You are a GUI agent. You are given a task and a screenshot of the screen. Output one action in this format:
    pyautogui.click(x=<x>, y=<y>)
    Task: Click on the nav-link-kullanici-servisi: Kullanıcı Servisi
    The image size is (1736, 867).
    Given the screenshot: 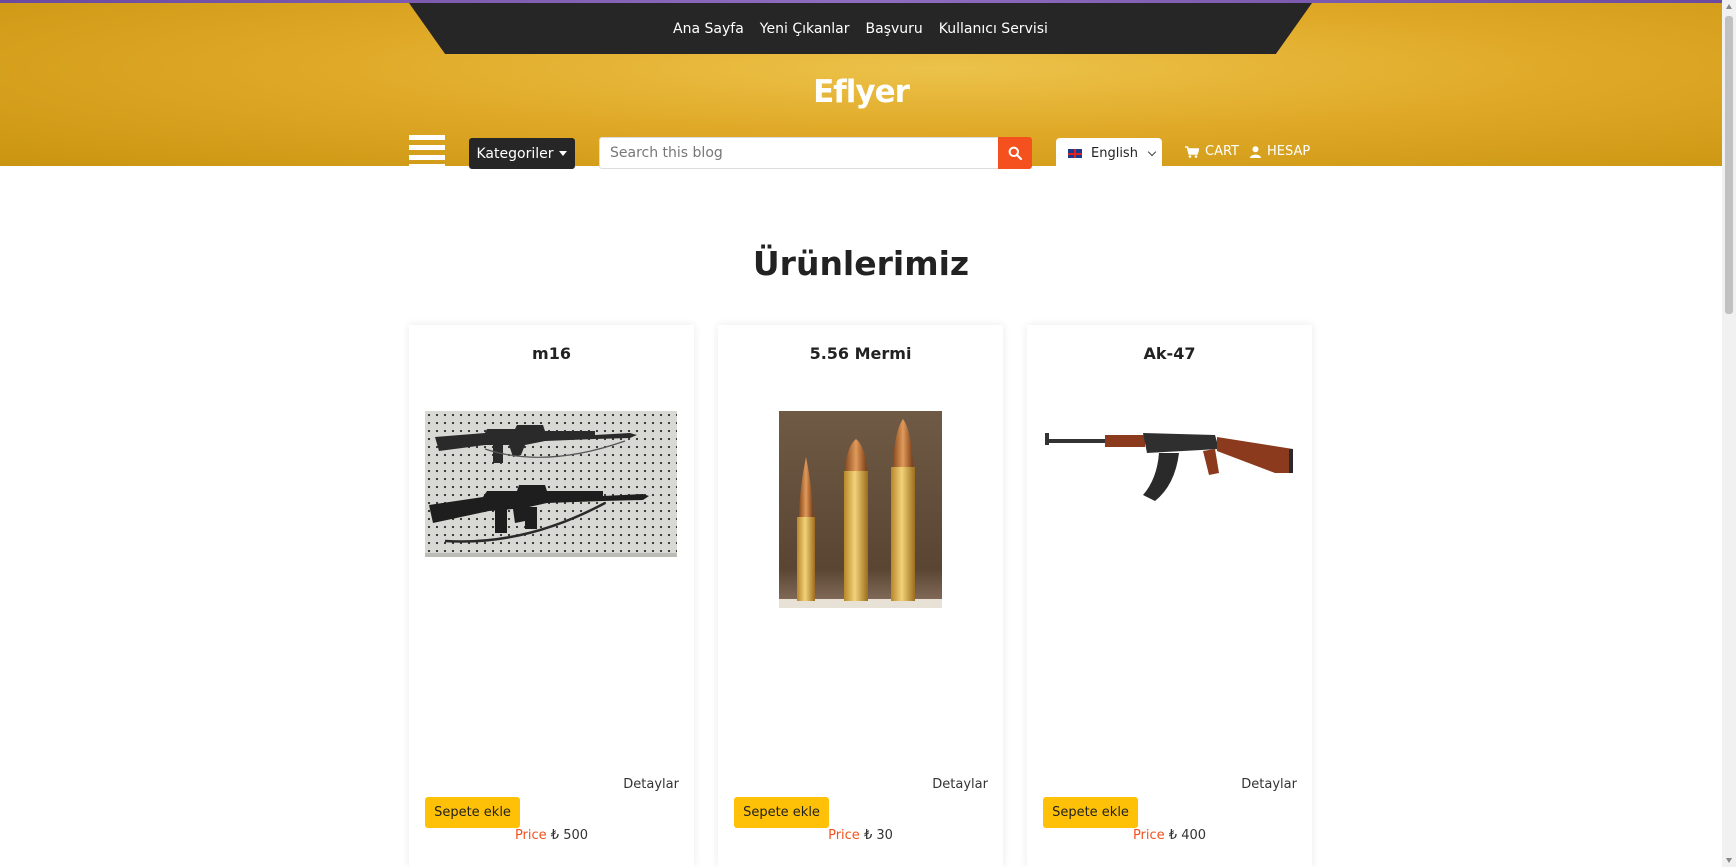 What is the action you would take?
    pyautogui.click(x=993, y=29)
    